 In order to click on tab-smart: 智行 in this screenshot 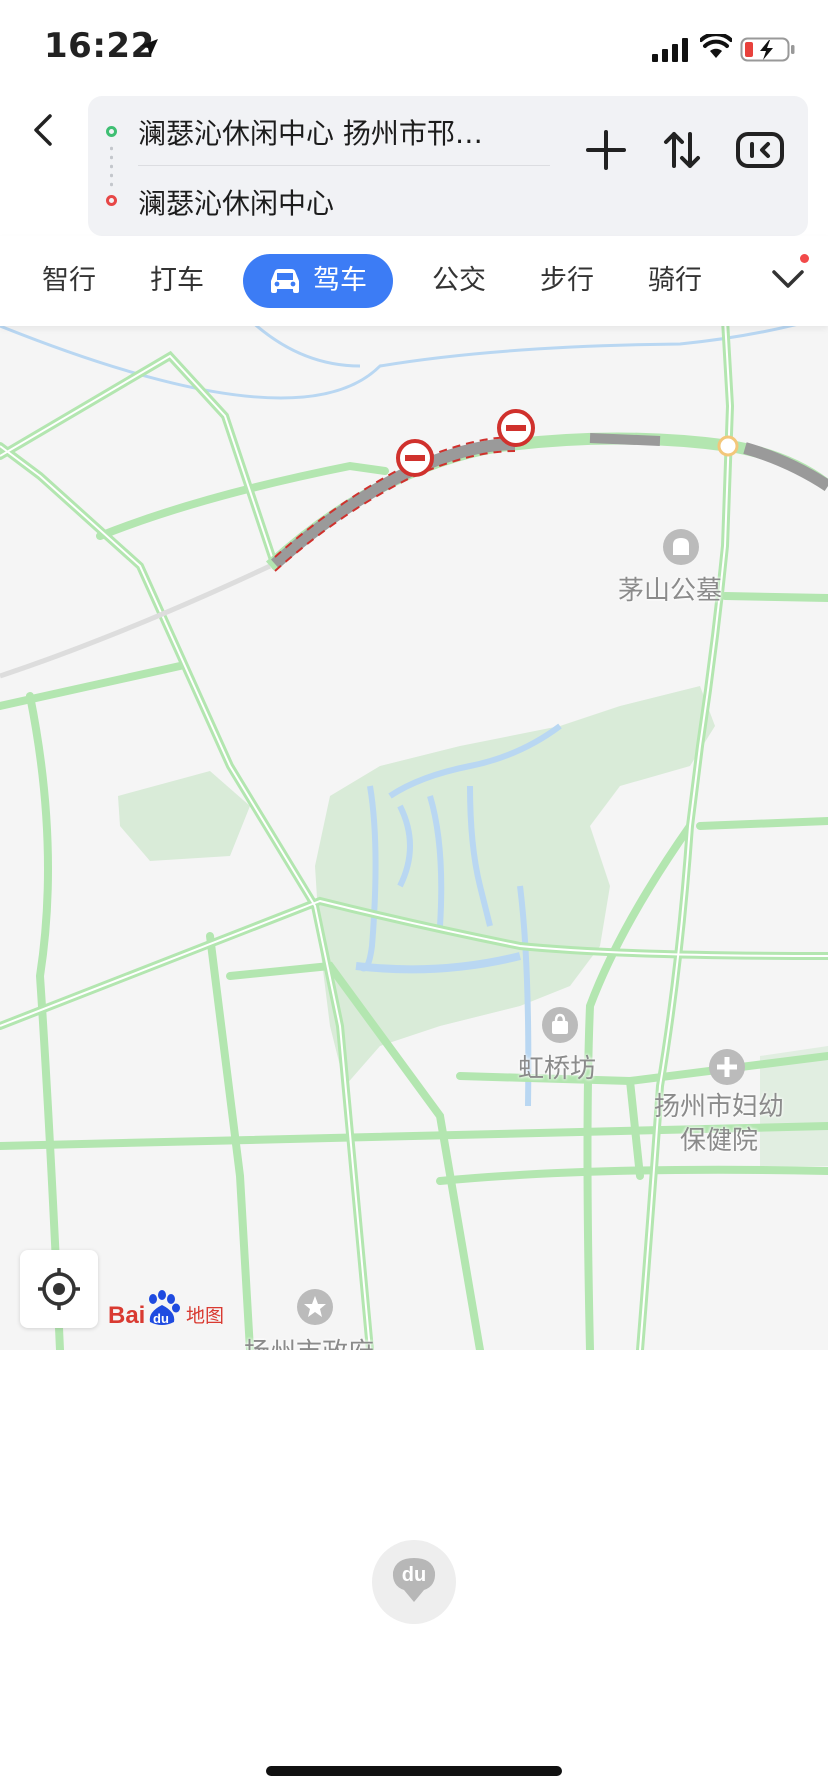, I will do `click(69, 281)`.